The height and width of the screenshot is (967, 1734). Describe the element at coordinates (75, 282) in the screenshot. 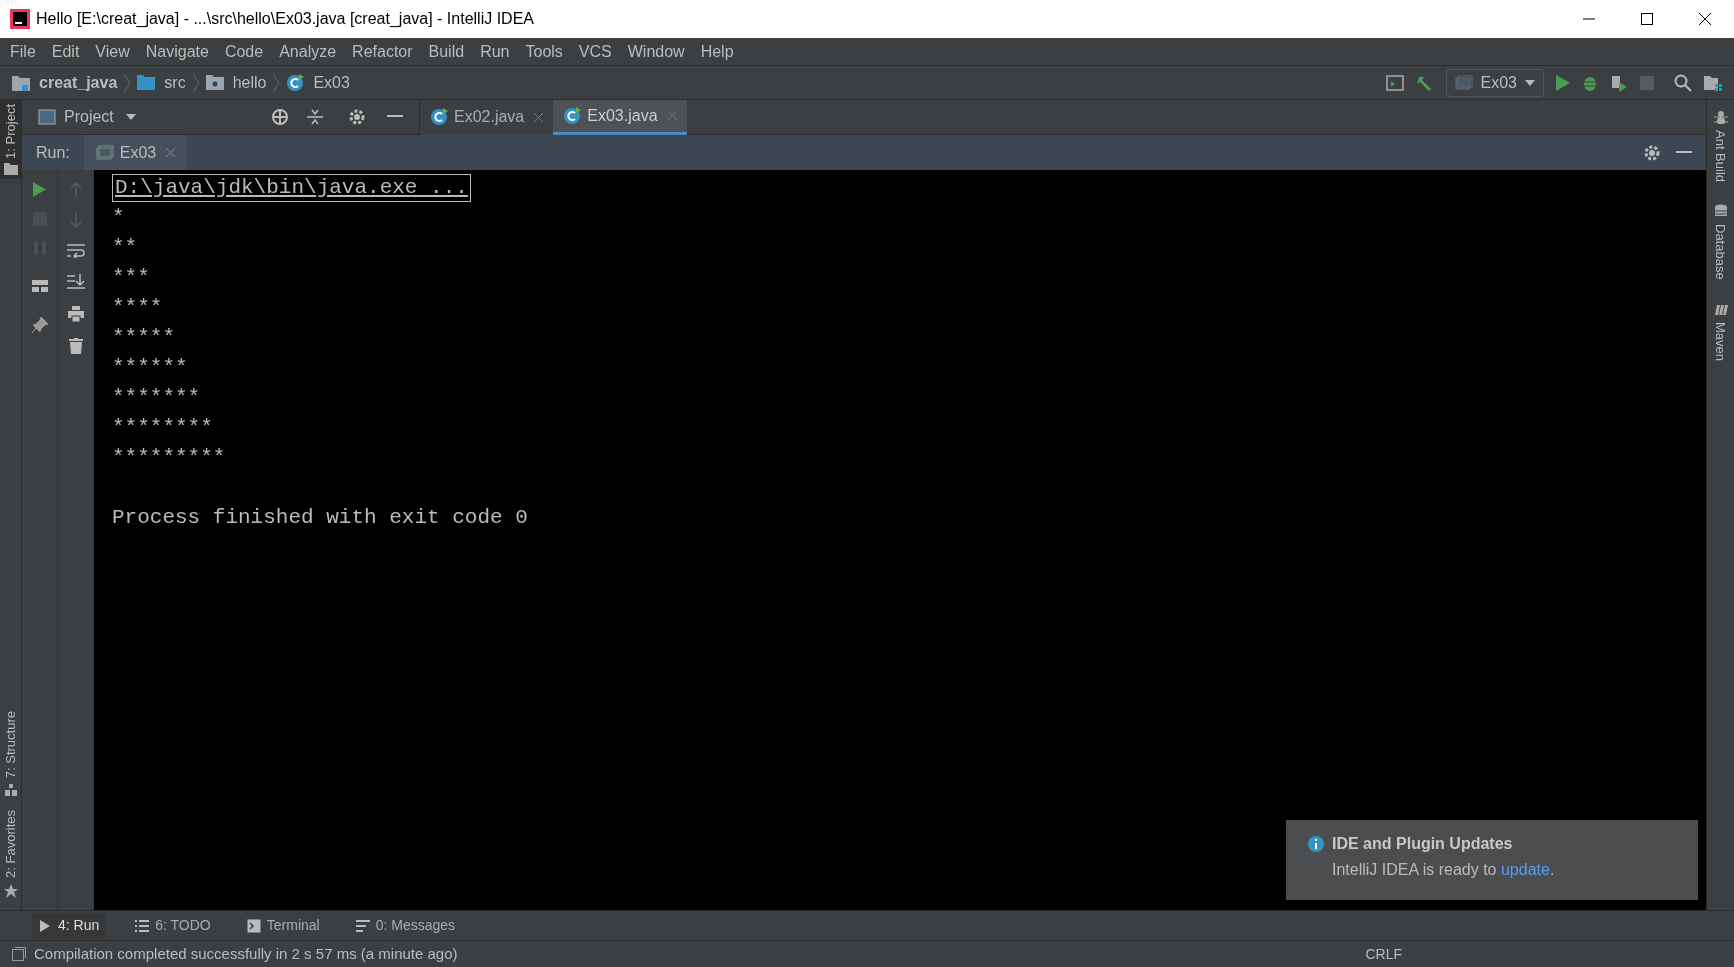

I see `scroll-to-end-icon` at that location.